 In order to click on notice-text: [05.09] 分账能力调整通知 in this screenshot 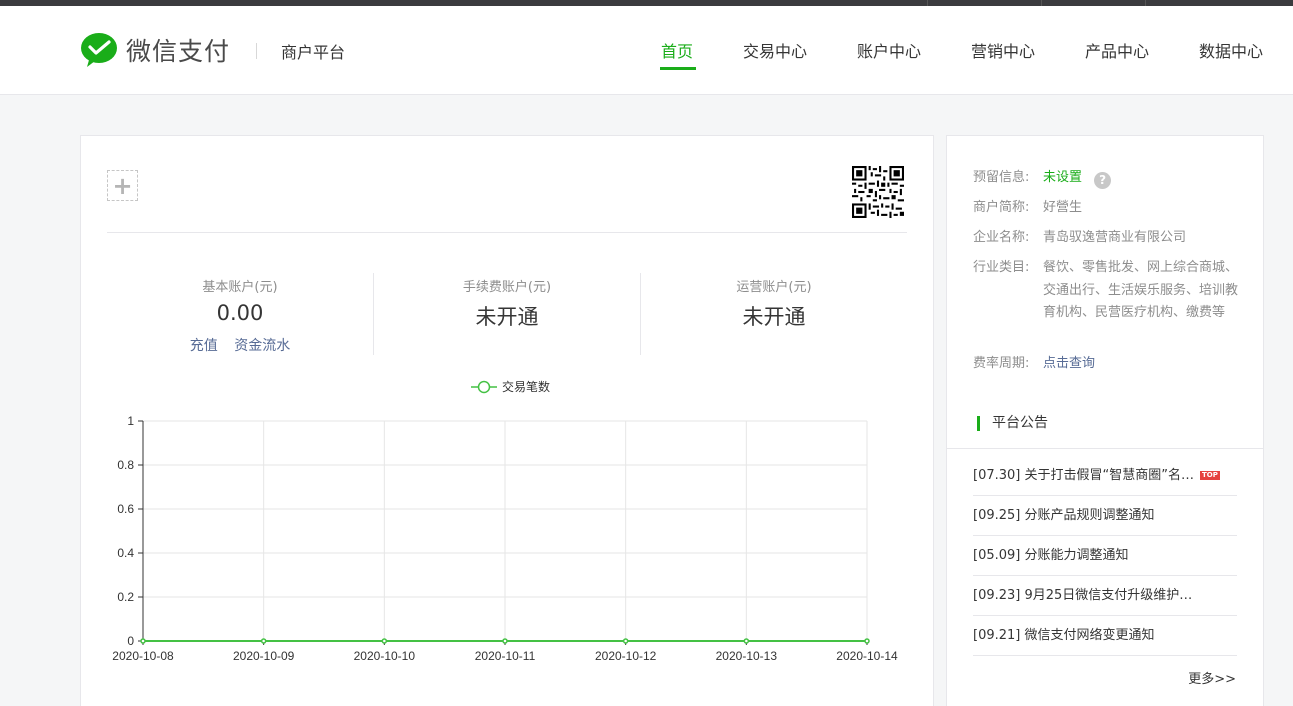, I will do `click(1051, 555)`.